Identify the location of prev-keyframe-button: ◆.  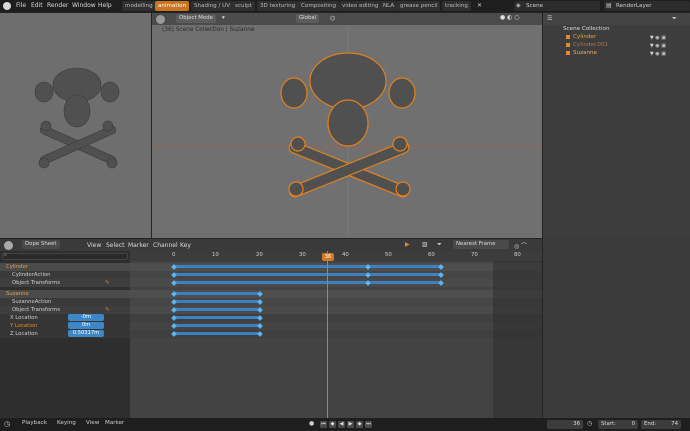
(332, 424).